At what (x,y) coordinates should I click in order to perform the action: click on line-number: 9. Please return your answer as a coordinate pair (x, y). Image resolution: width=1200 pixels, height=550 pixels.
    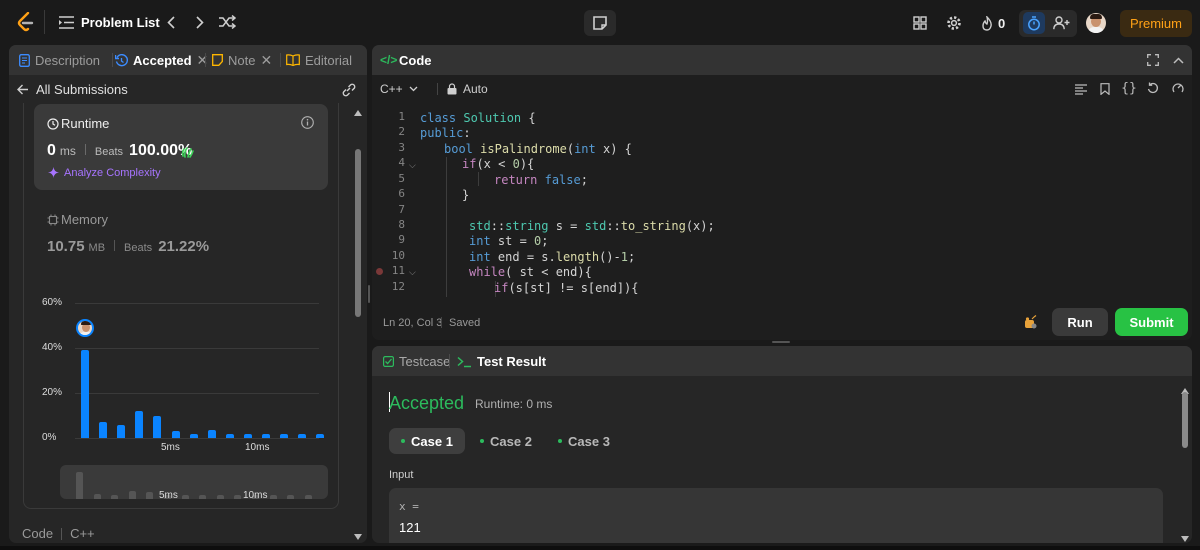
    Looking at the image, I should click on (401, 239).